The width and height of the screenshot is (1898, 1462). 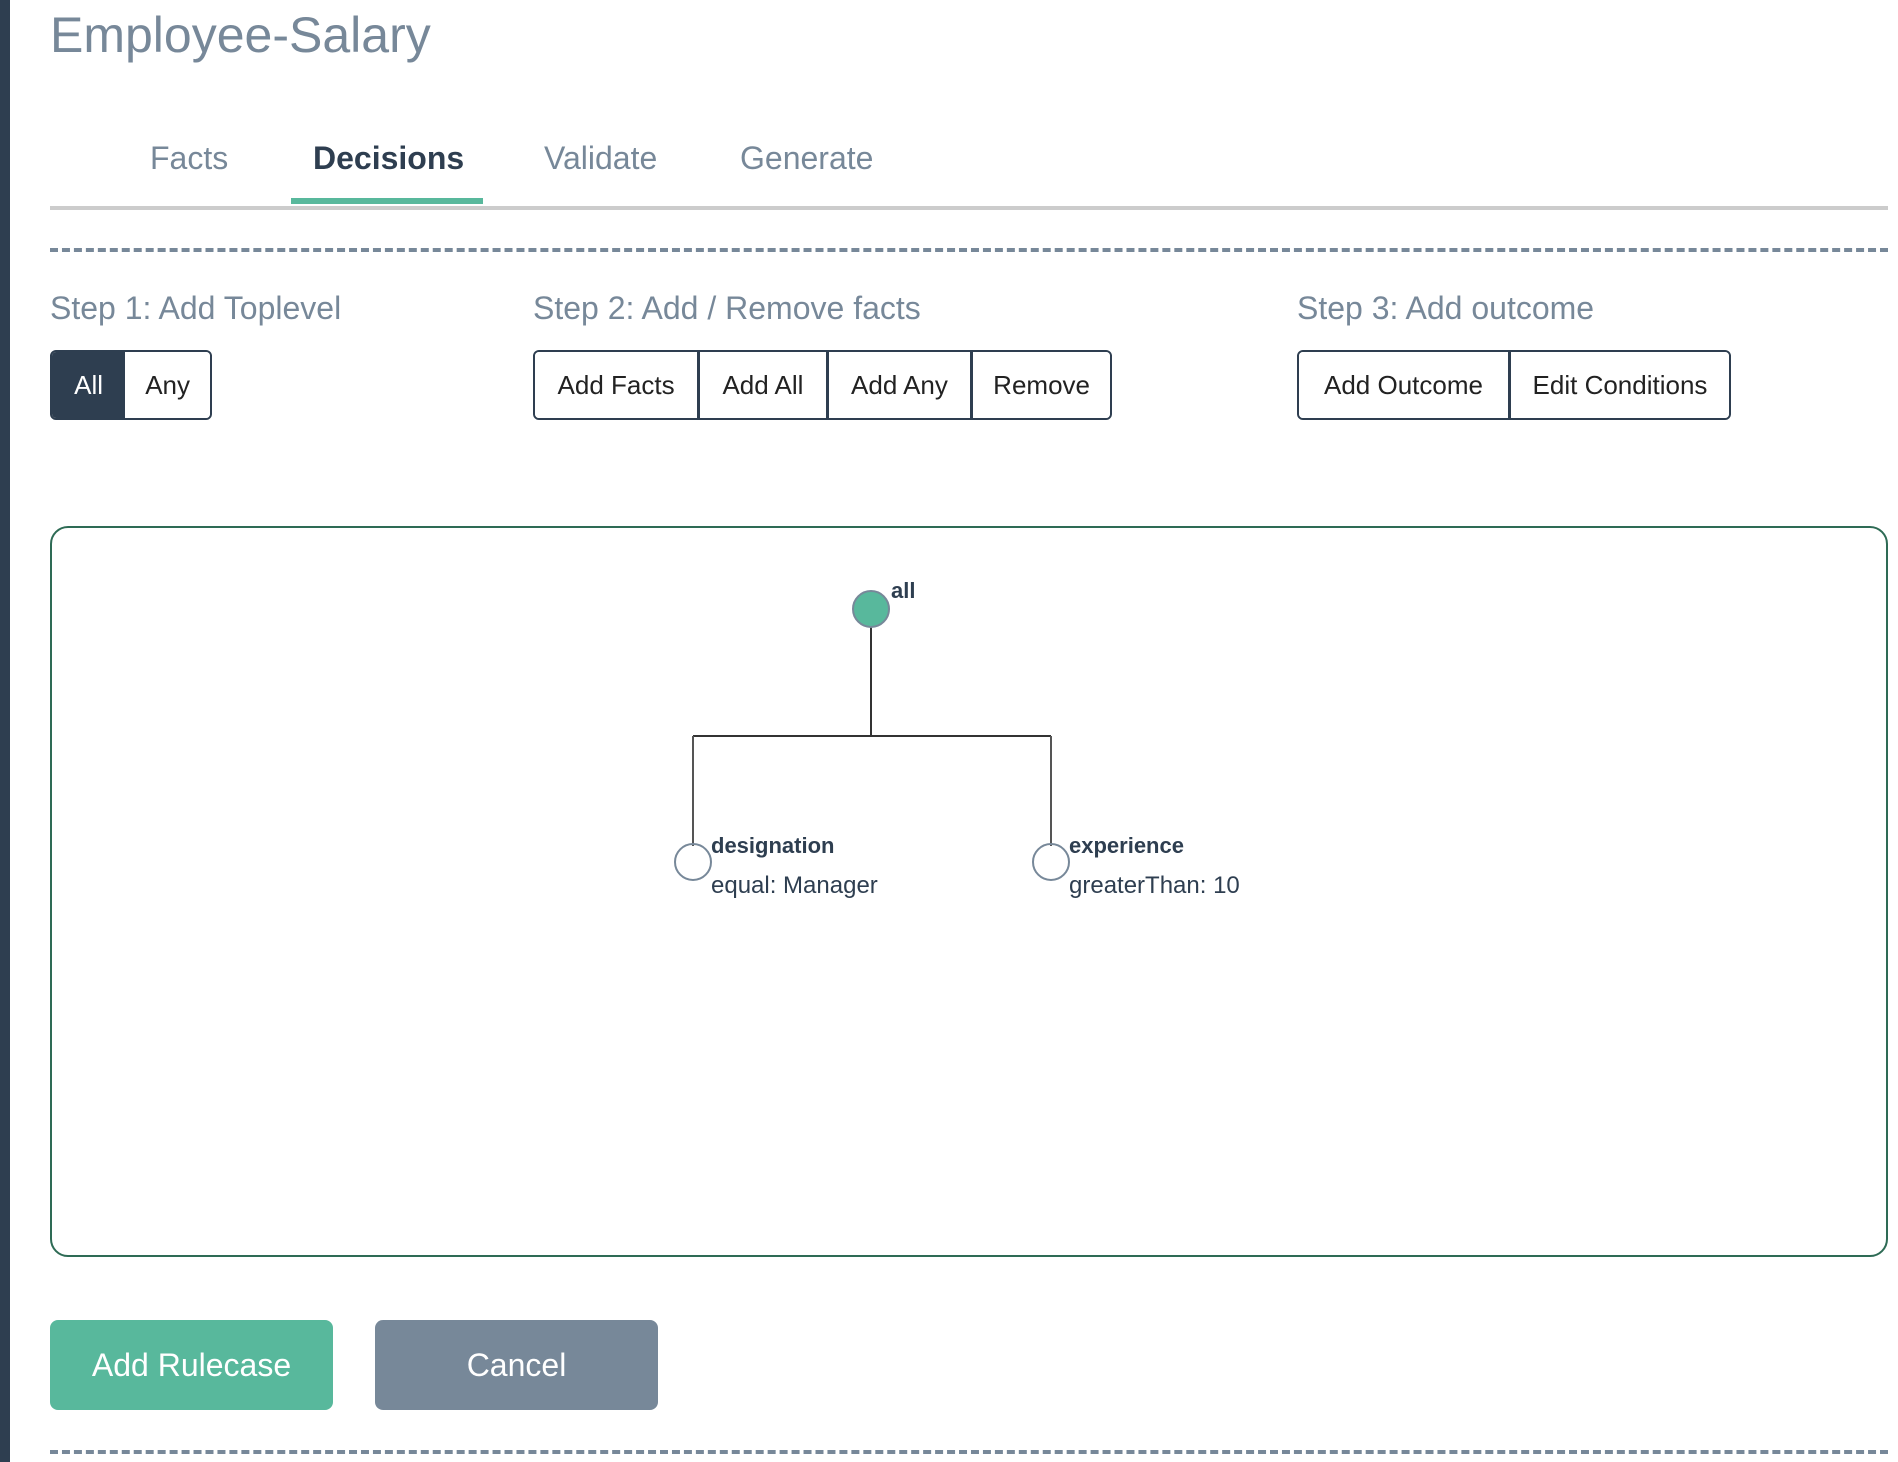 I want to click on active-tab-indicator, so click(x=387, y=201).